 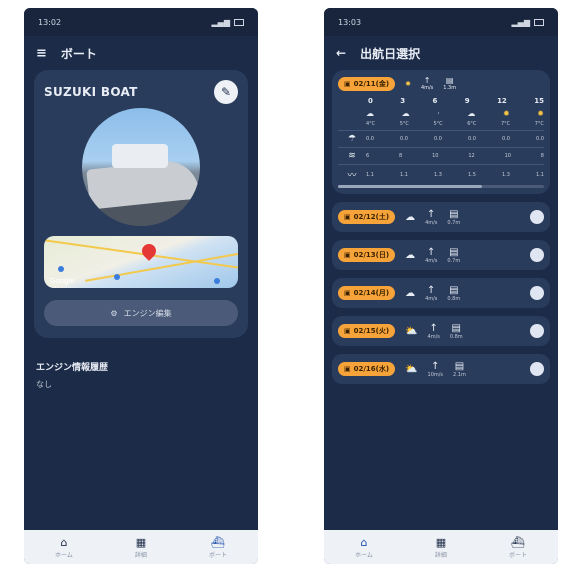 I want to click on wave-row: 〰 1.1 1.1 1.3 1.5 1.3 1.1, so click(x=441, y=174).